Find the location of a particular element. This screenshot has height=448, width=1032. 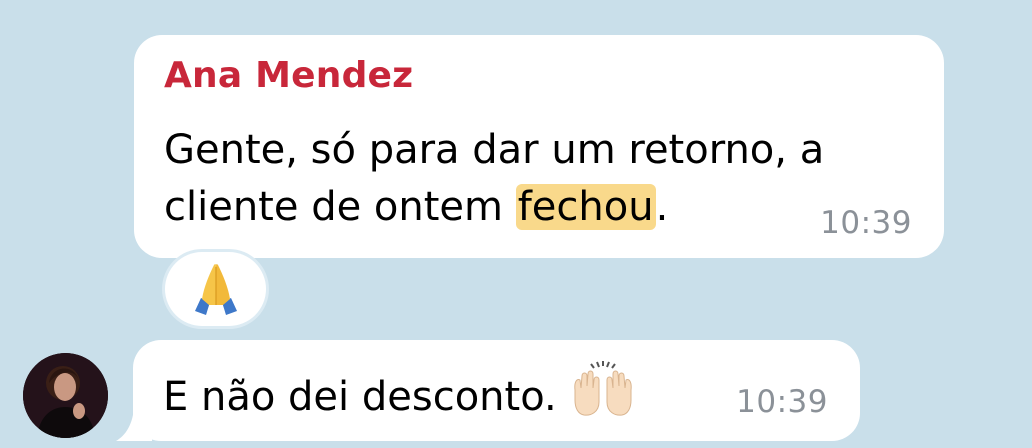

reaction-badge is located at coordinates (215, 289).